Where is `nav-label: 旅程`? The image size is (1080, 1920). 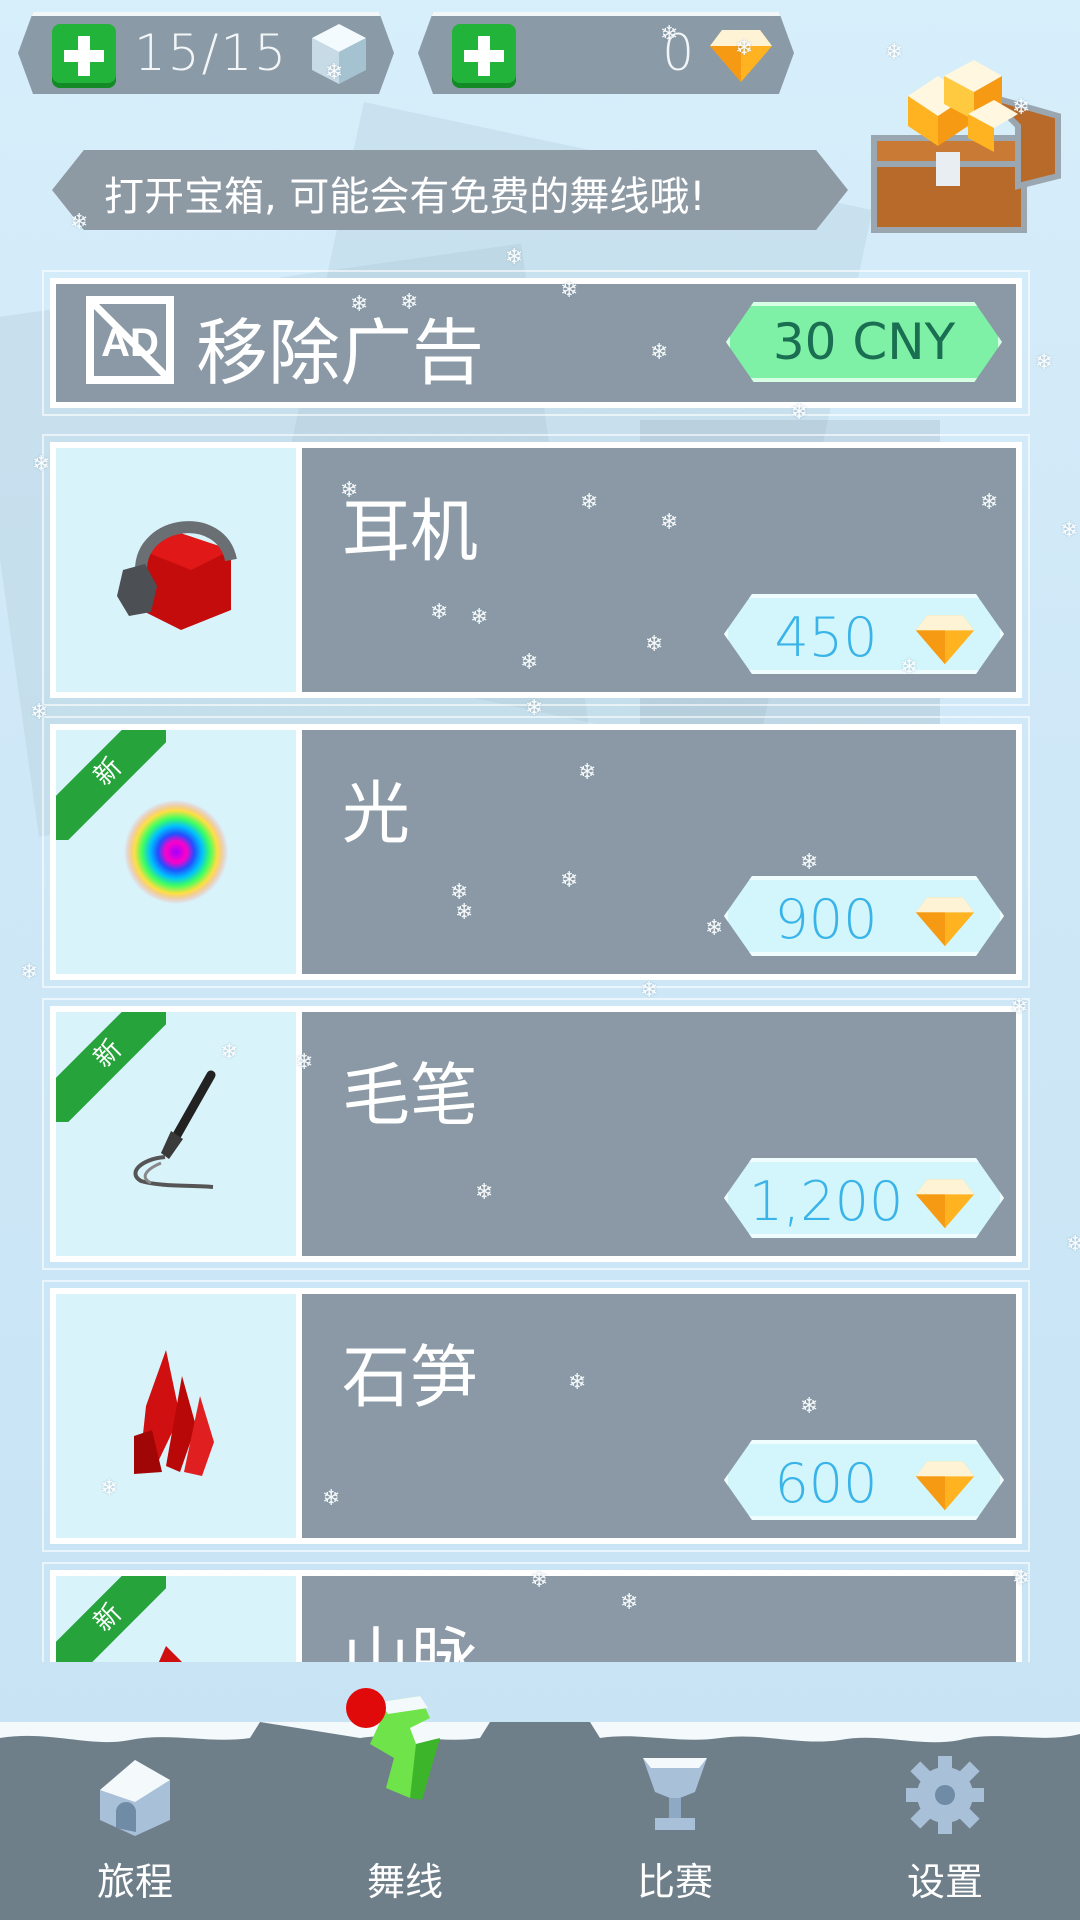
nav-label: 旅程 is located at coordinates (134, 1882).